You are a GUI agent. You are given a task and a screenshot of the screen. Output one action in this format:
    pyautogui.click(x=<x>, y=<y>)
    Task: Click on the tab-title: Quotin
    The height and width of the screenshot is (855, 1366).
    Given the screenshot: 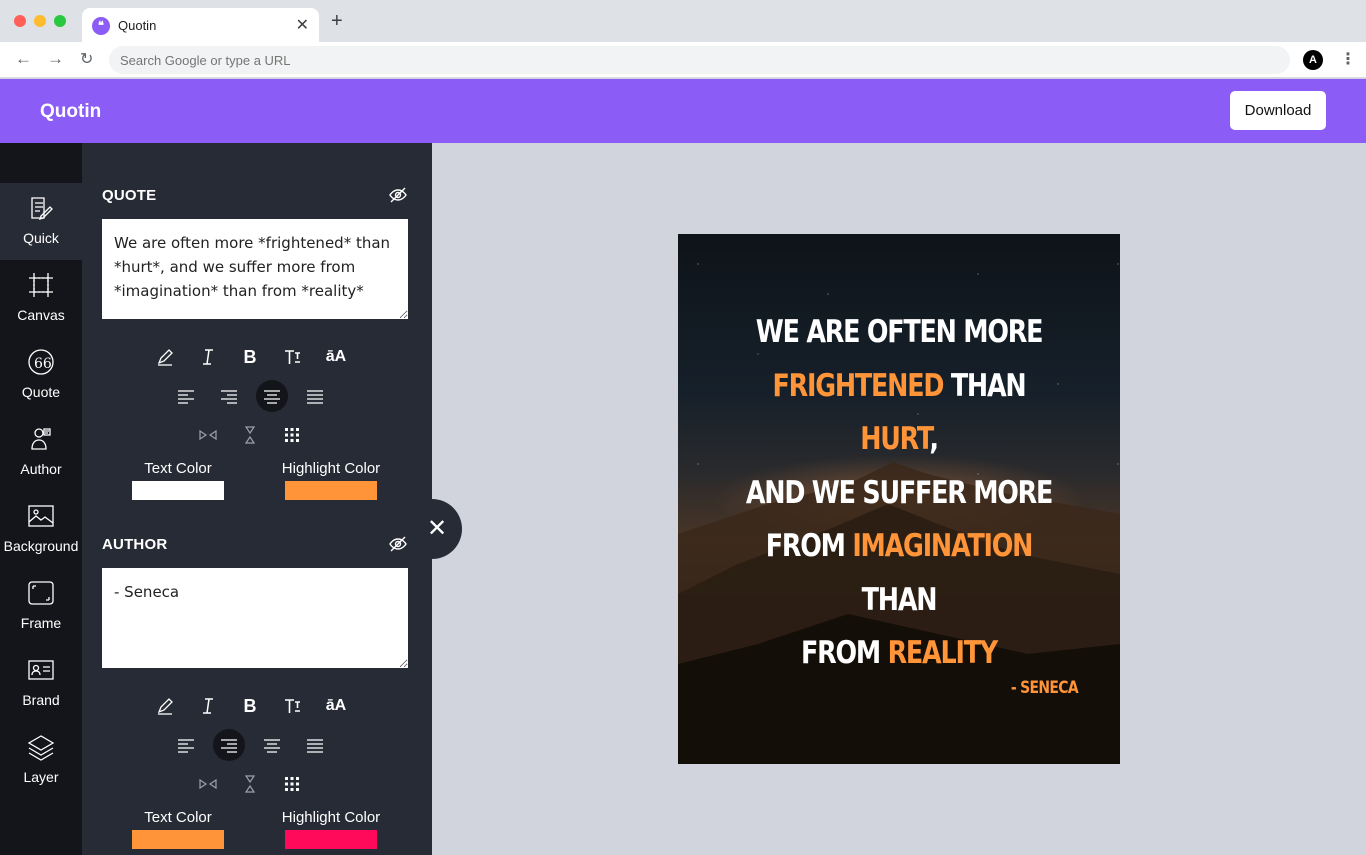 What is the action you would take?
    pyautogui.click(x=137, y=25)
    